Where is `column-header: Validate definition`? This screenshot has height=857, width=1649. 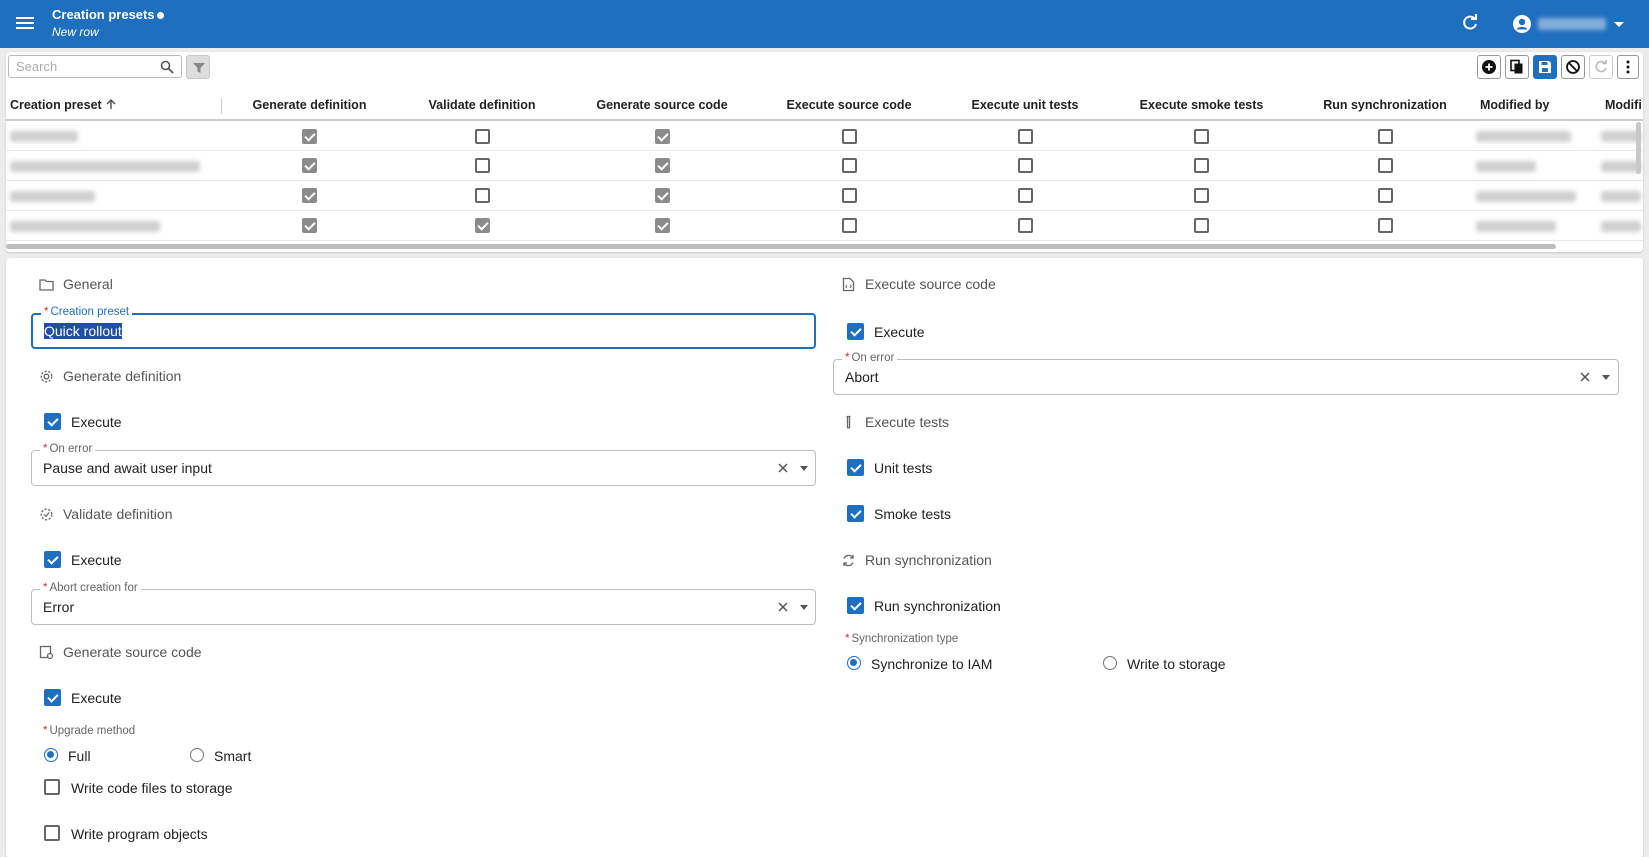
column-header: Validate definition is located at coordinates (482, 105).